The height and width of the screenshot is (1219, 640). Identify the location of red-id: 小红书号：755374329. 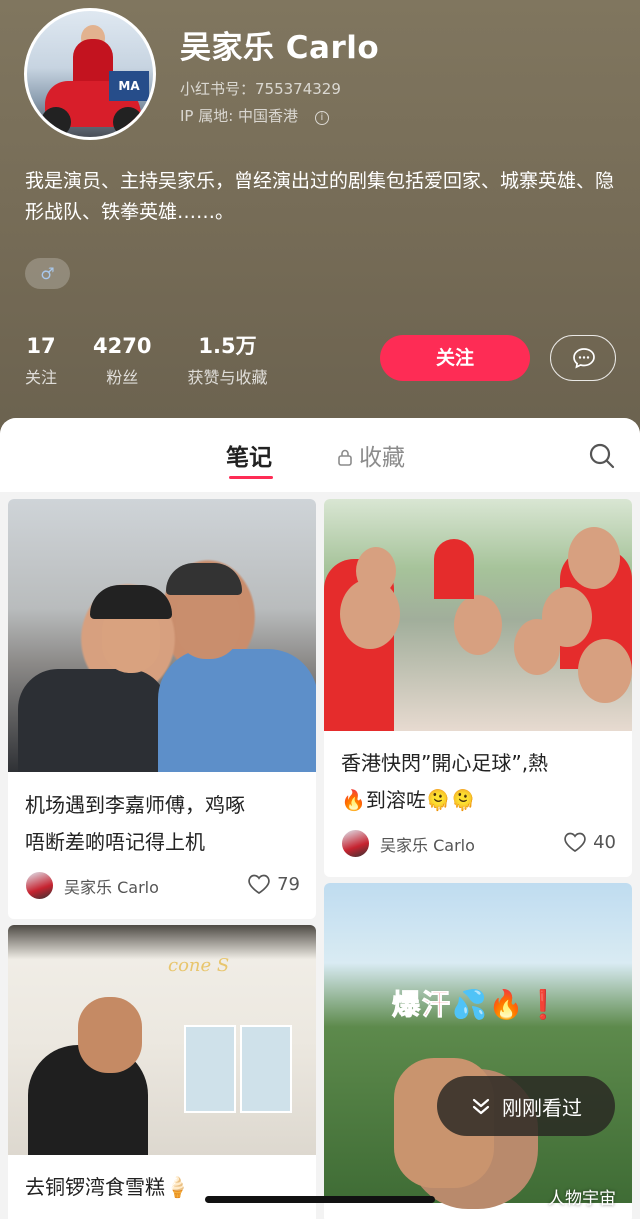
(260, 88).